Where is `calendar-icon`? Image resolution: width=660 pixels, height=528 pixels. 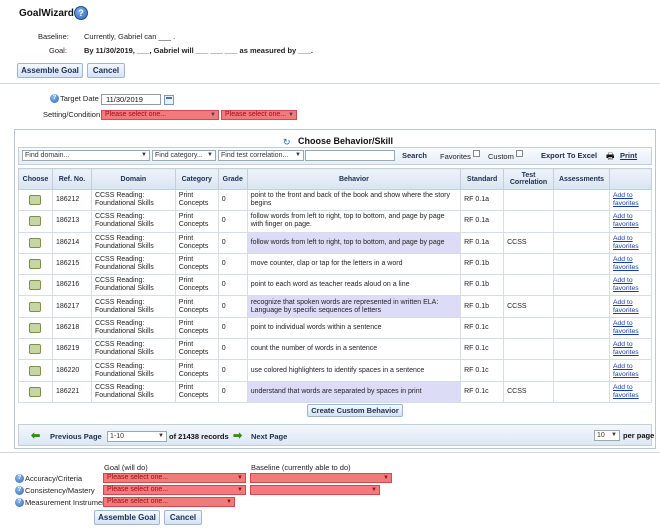
calendar-icon is located at coordinates (169, 100).